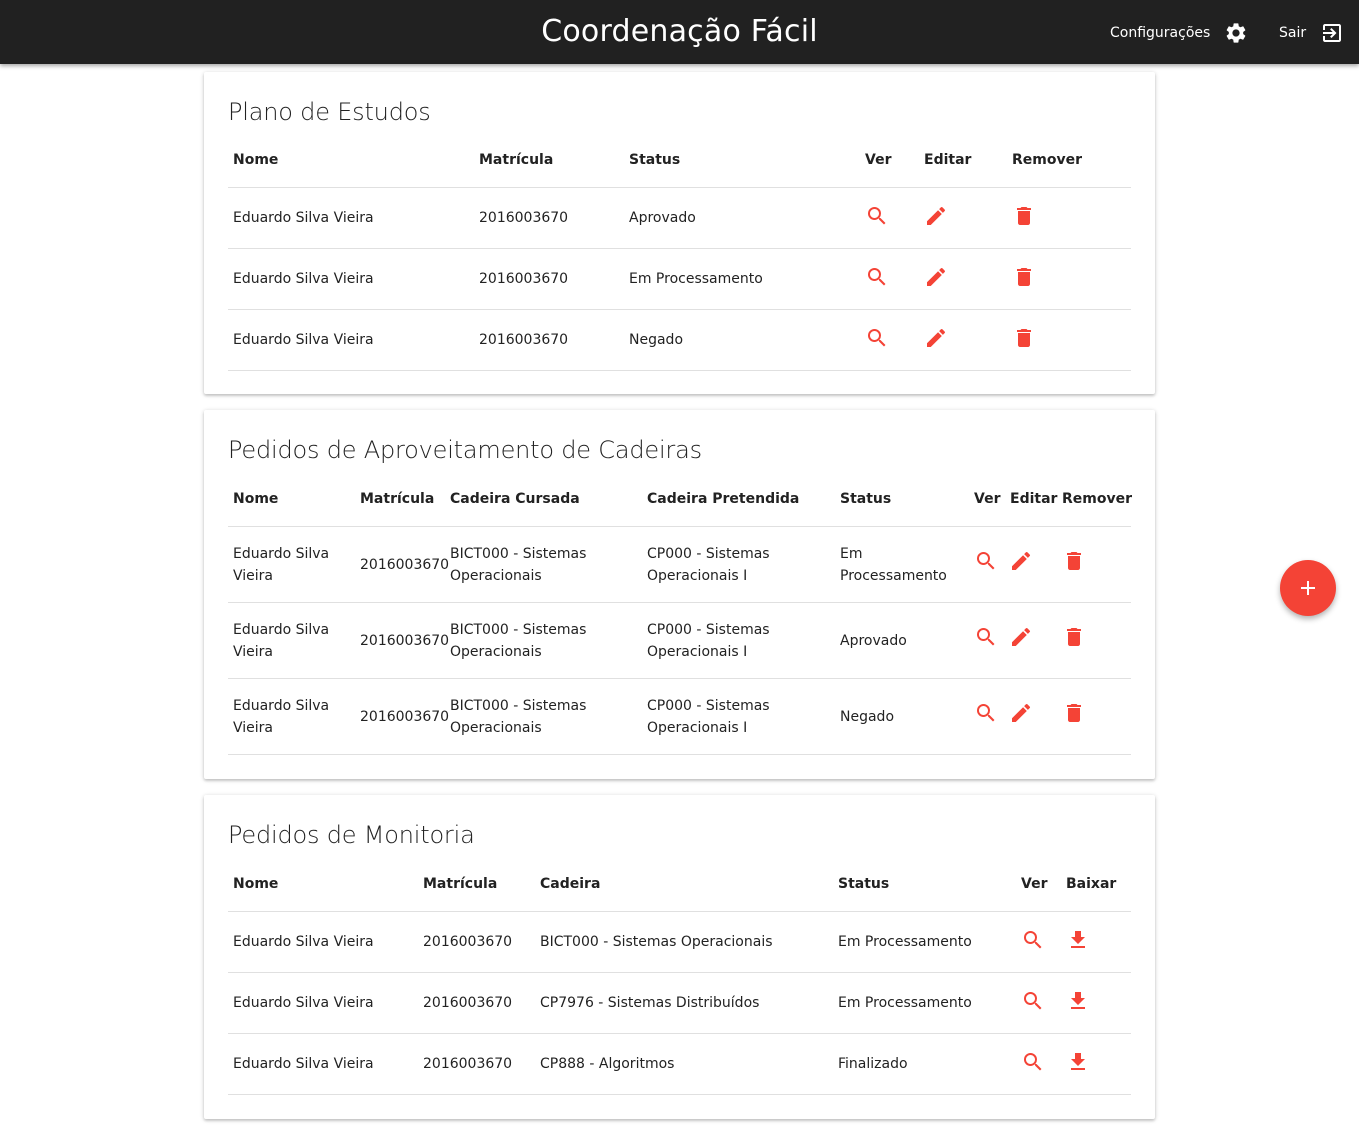 The height and width of the screenshot is (1134, 1359). What do you see at coordinates (1236, 33) in the screenshot?
I see `gear-icon` at bounding box center [1236, 33].